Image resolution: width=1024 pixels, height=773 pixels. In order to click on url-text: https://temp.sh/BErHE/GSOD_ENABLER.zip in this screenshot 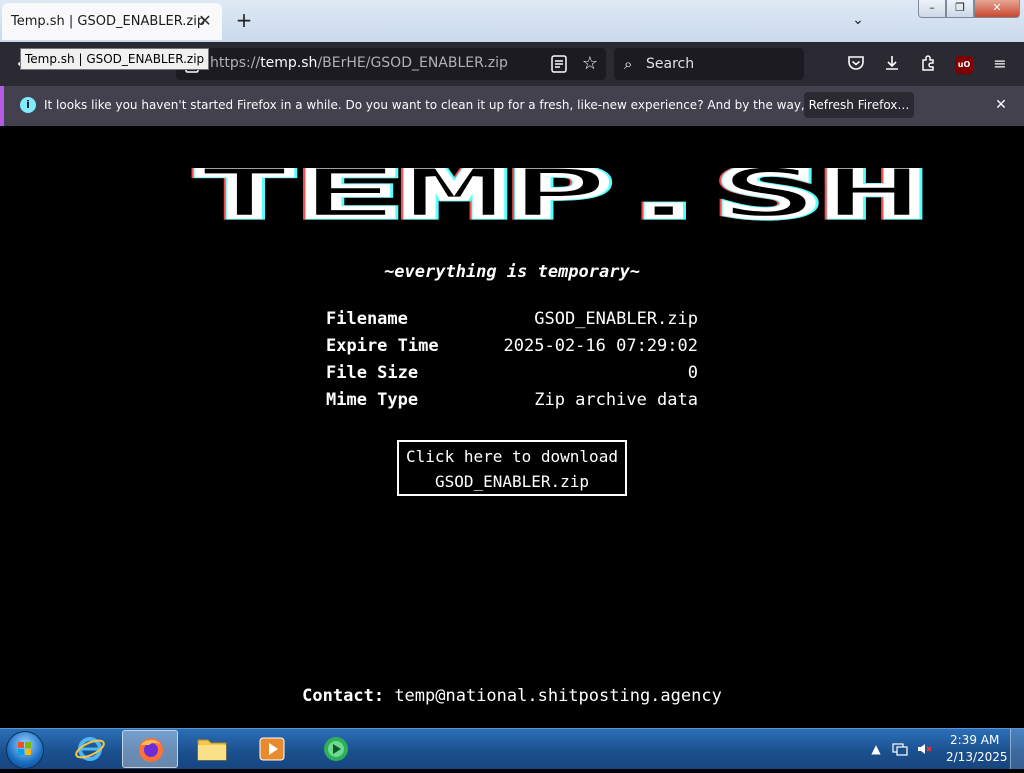, I will do `click(359, 63)`.